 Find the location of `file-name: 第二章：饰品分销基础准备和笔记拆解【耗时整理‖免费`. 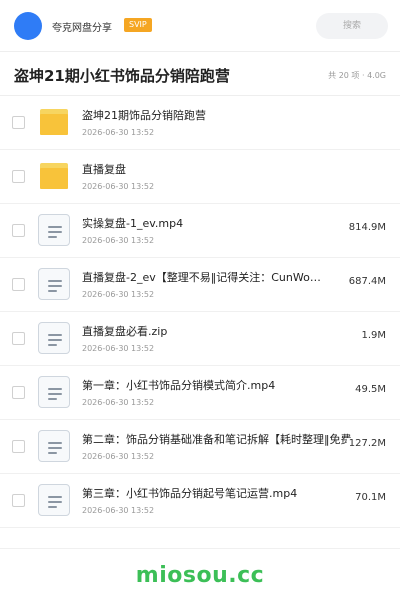

file-name: 第二章：饰品分销基础准备和笔记拆解【耗时整理‖免费 is located at coordinates (217, 439).